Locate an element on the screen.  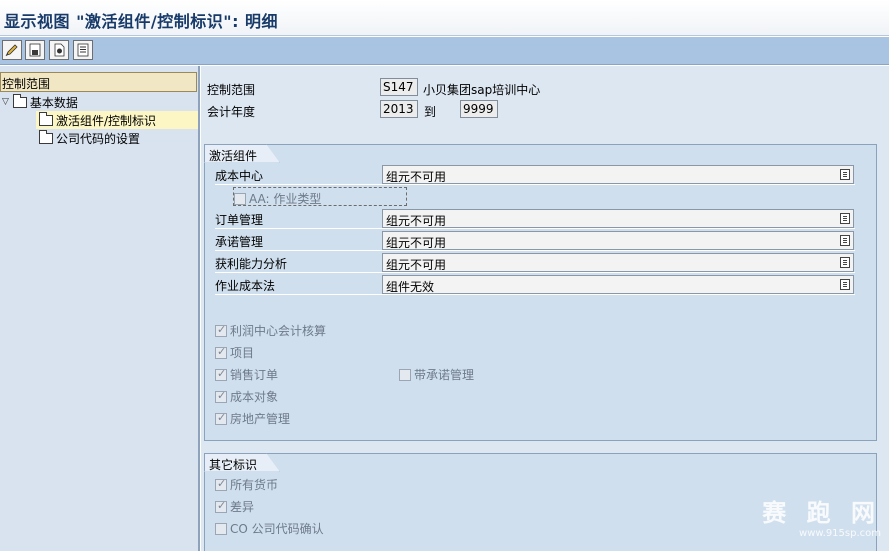
co-company-code-validation-checkbox: CO 公司代码确认 is located at coordinates (269, 528).